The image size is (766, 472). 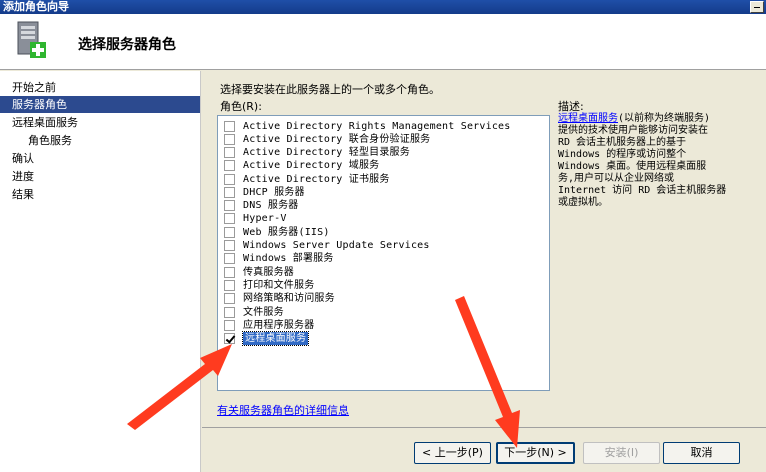 I want to click on server-add-icon, so click(x=31, y=39).